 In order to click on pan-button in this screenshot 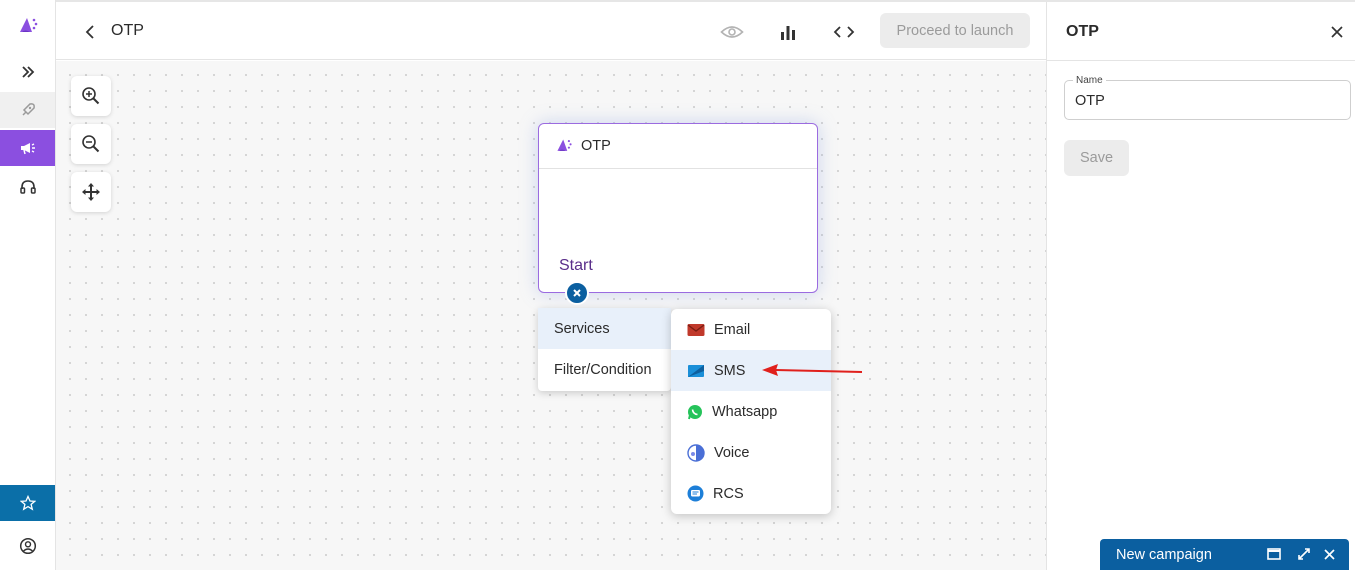, I will do `click(91, 192)`.